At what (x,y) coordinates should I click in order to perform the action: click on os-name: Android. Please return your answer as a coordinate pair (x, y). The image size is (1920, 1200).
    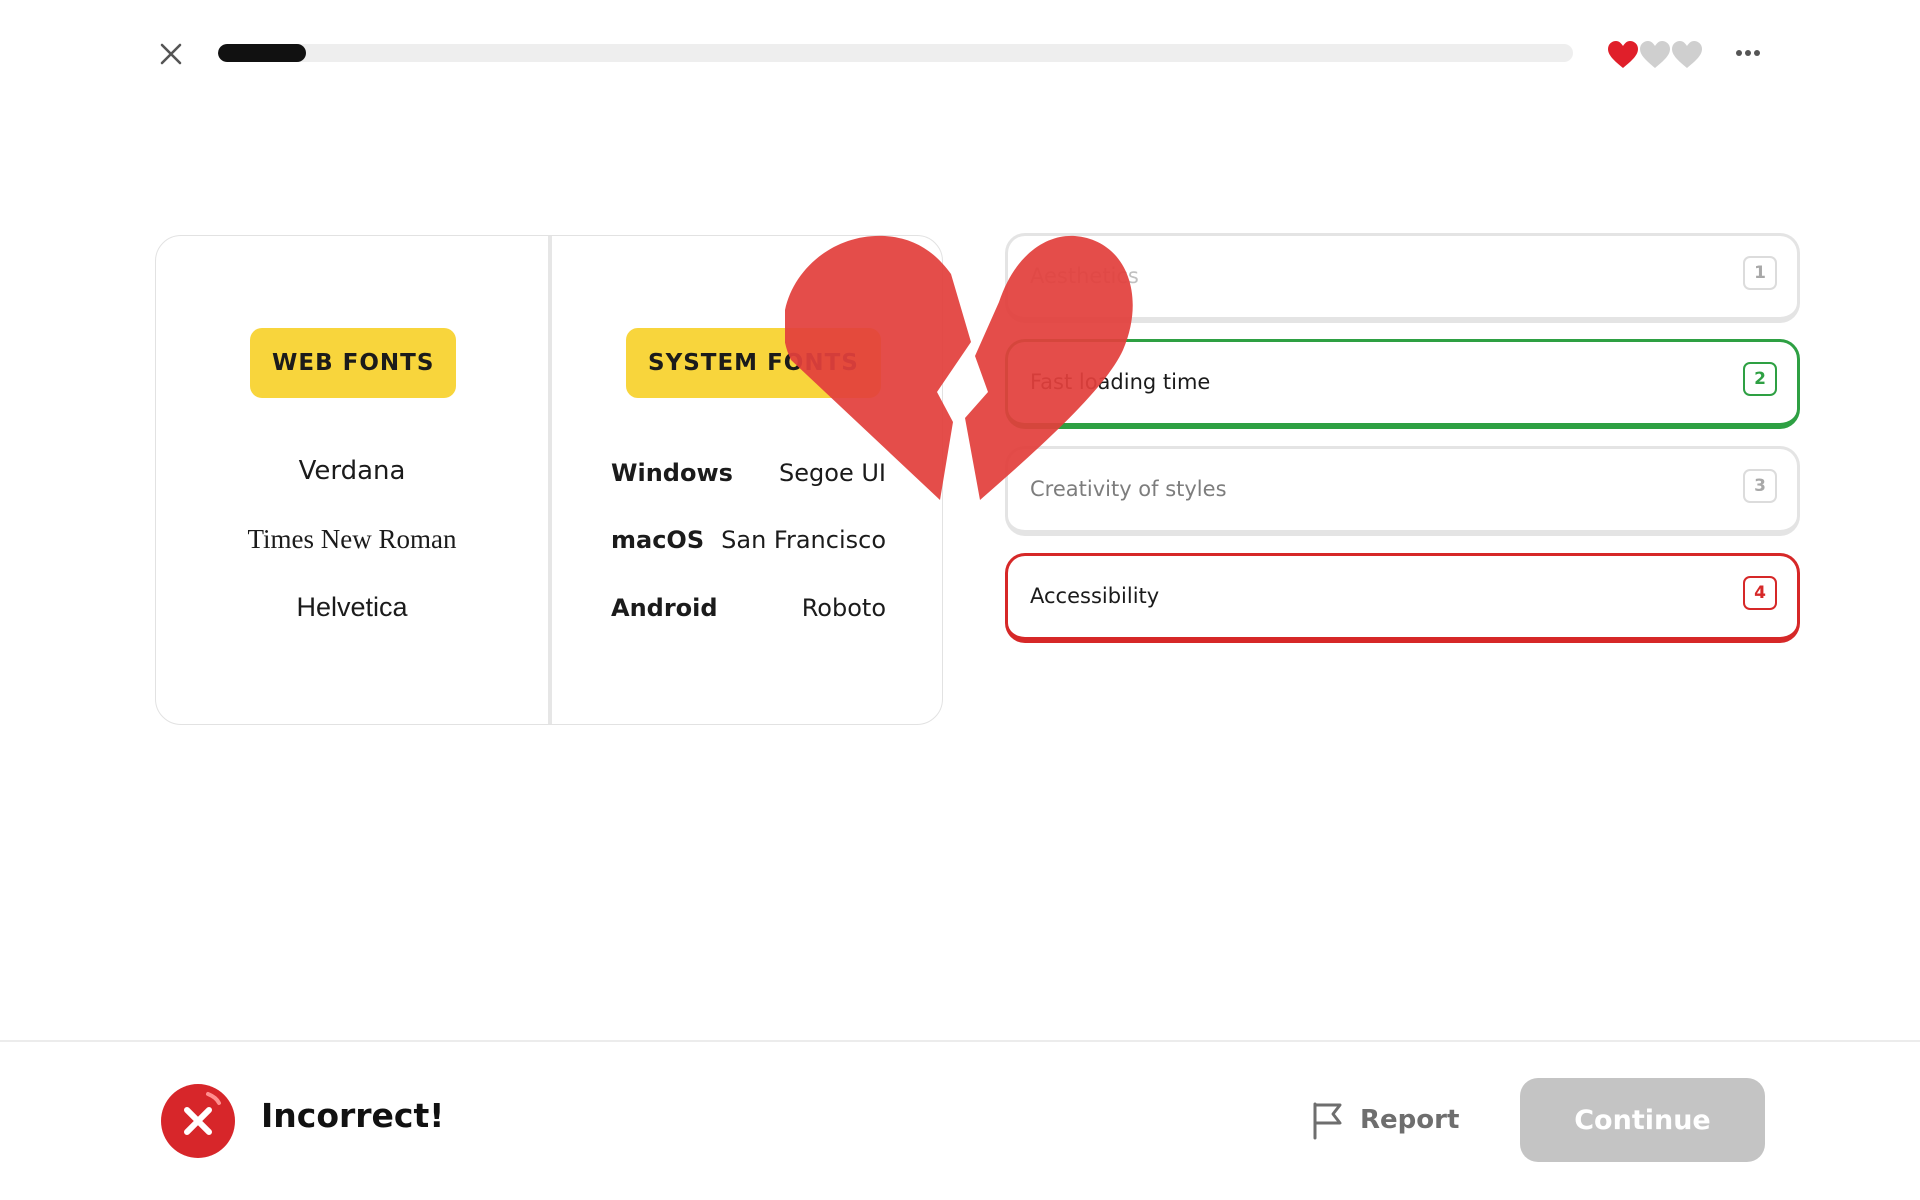
    Looking at the image, I should click on (664, 608).